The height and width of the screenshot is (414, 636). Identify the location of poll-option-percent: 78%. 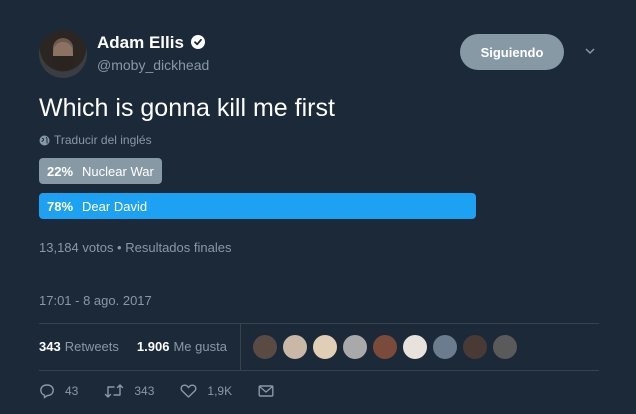
(60, 206).